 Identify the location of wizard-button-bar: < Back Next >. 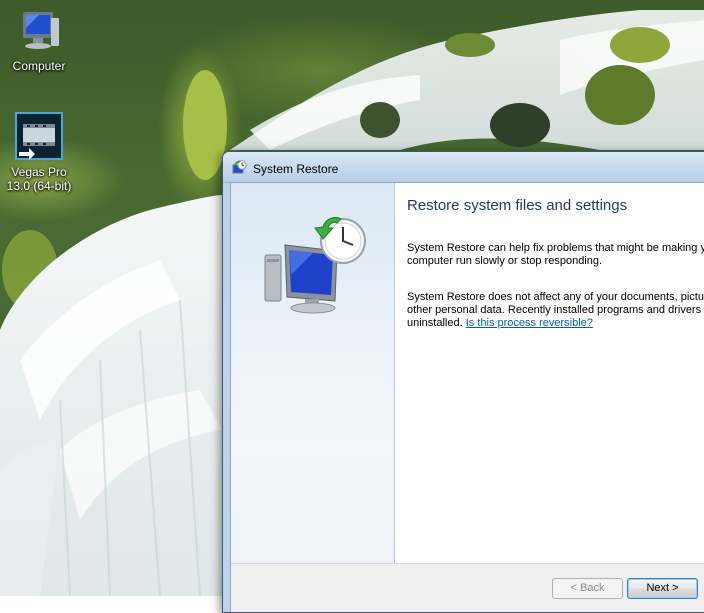
(467, 587).